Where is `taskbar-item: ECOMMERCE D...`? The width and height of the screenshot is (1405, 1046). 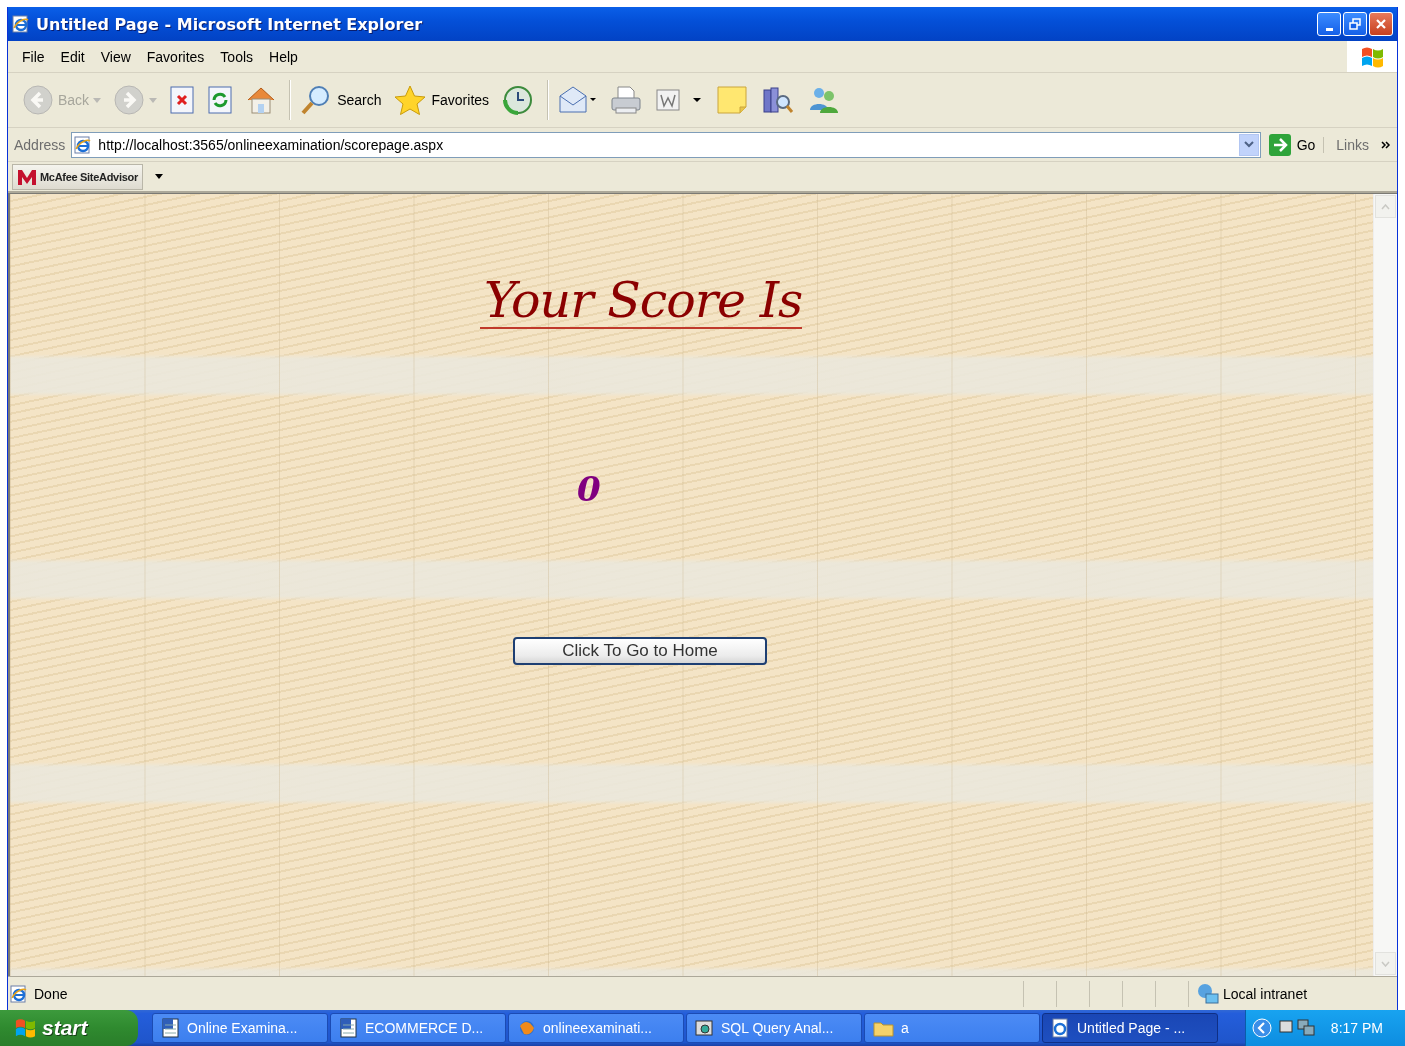
taskbar-item: ECOMMERCE D... is located at coordinates (418, 1028).